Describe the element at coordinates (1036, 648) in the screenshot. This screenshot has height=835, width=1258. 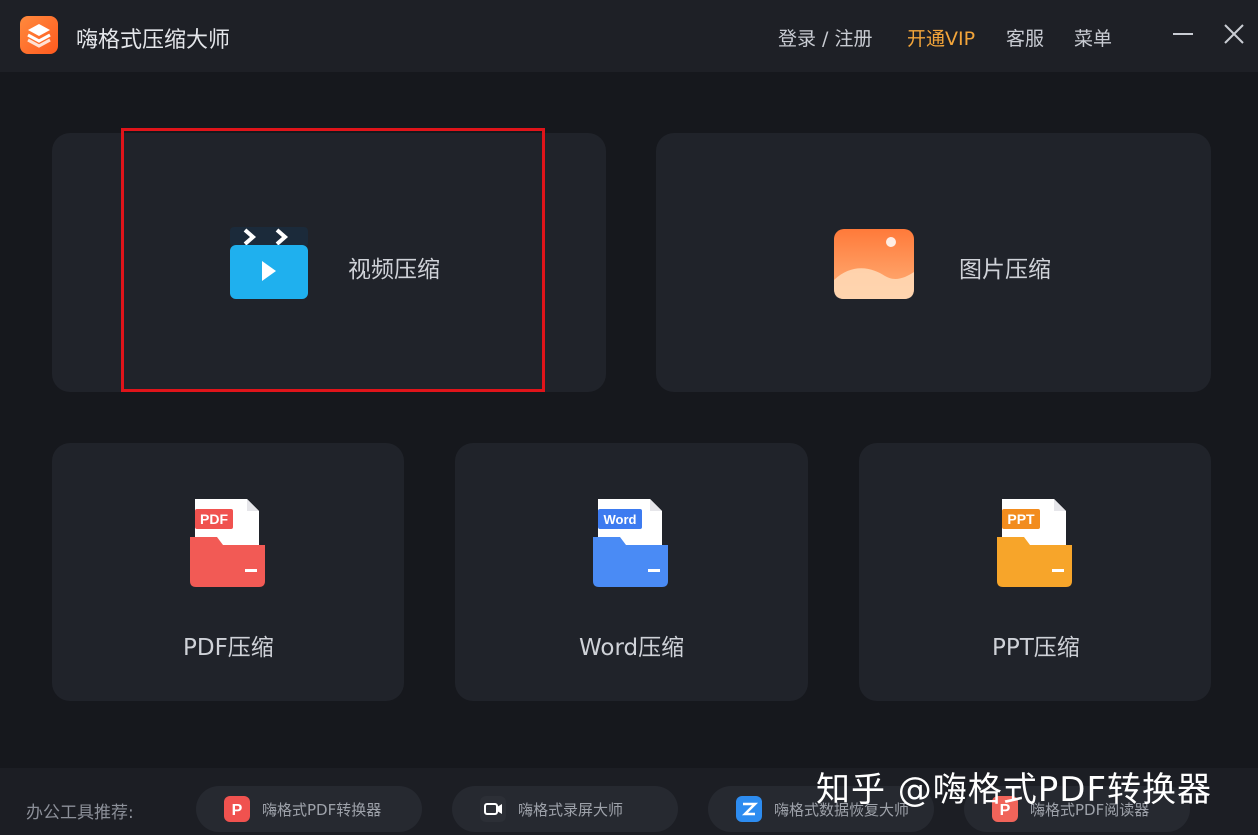
I see `ppt-compress-label: PPT压缩` at that location.